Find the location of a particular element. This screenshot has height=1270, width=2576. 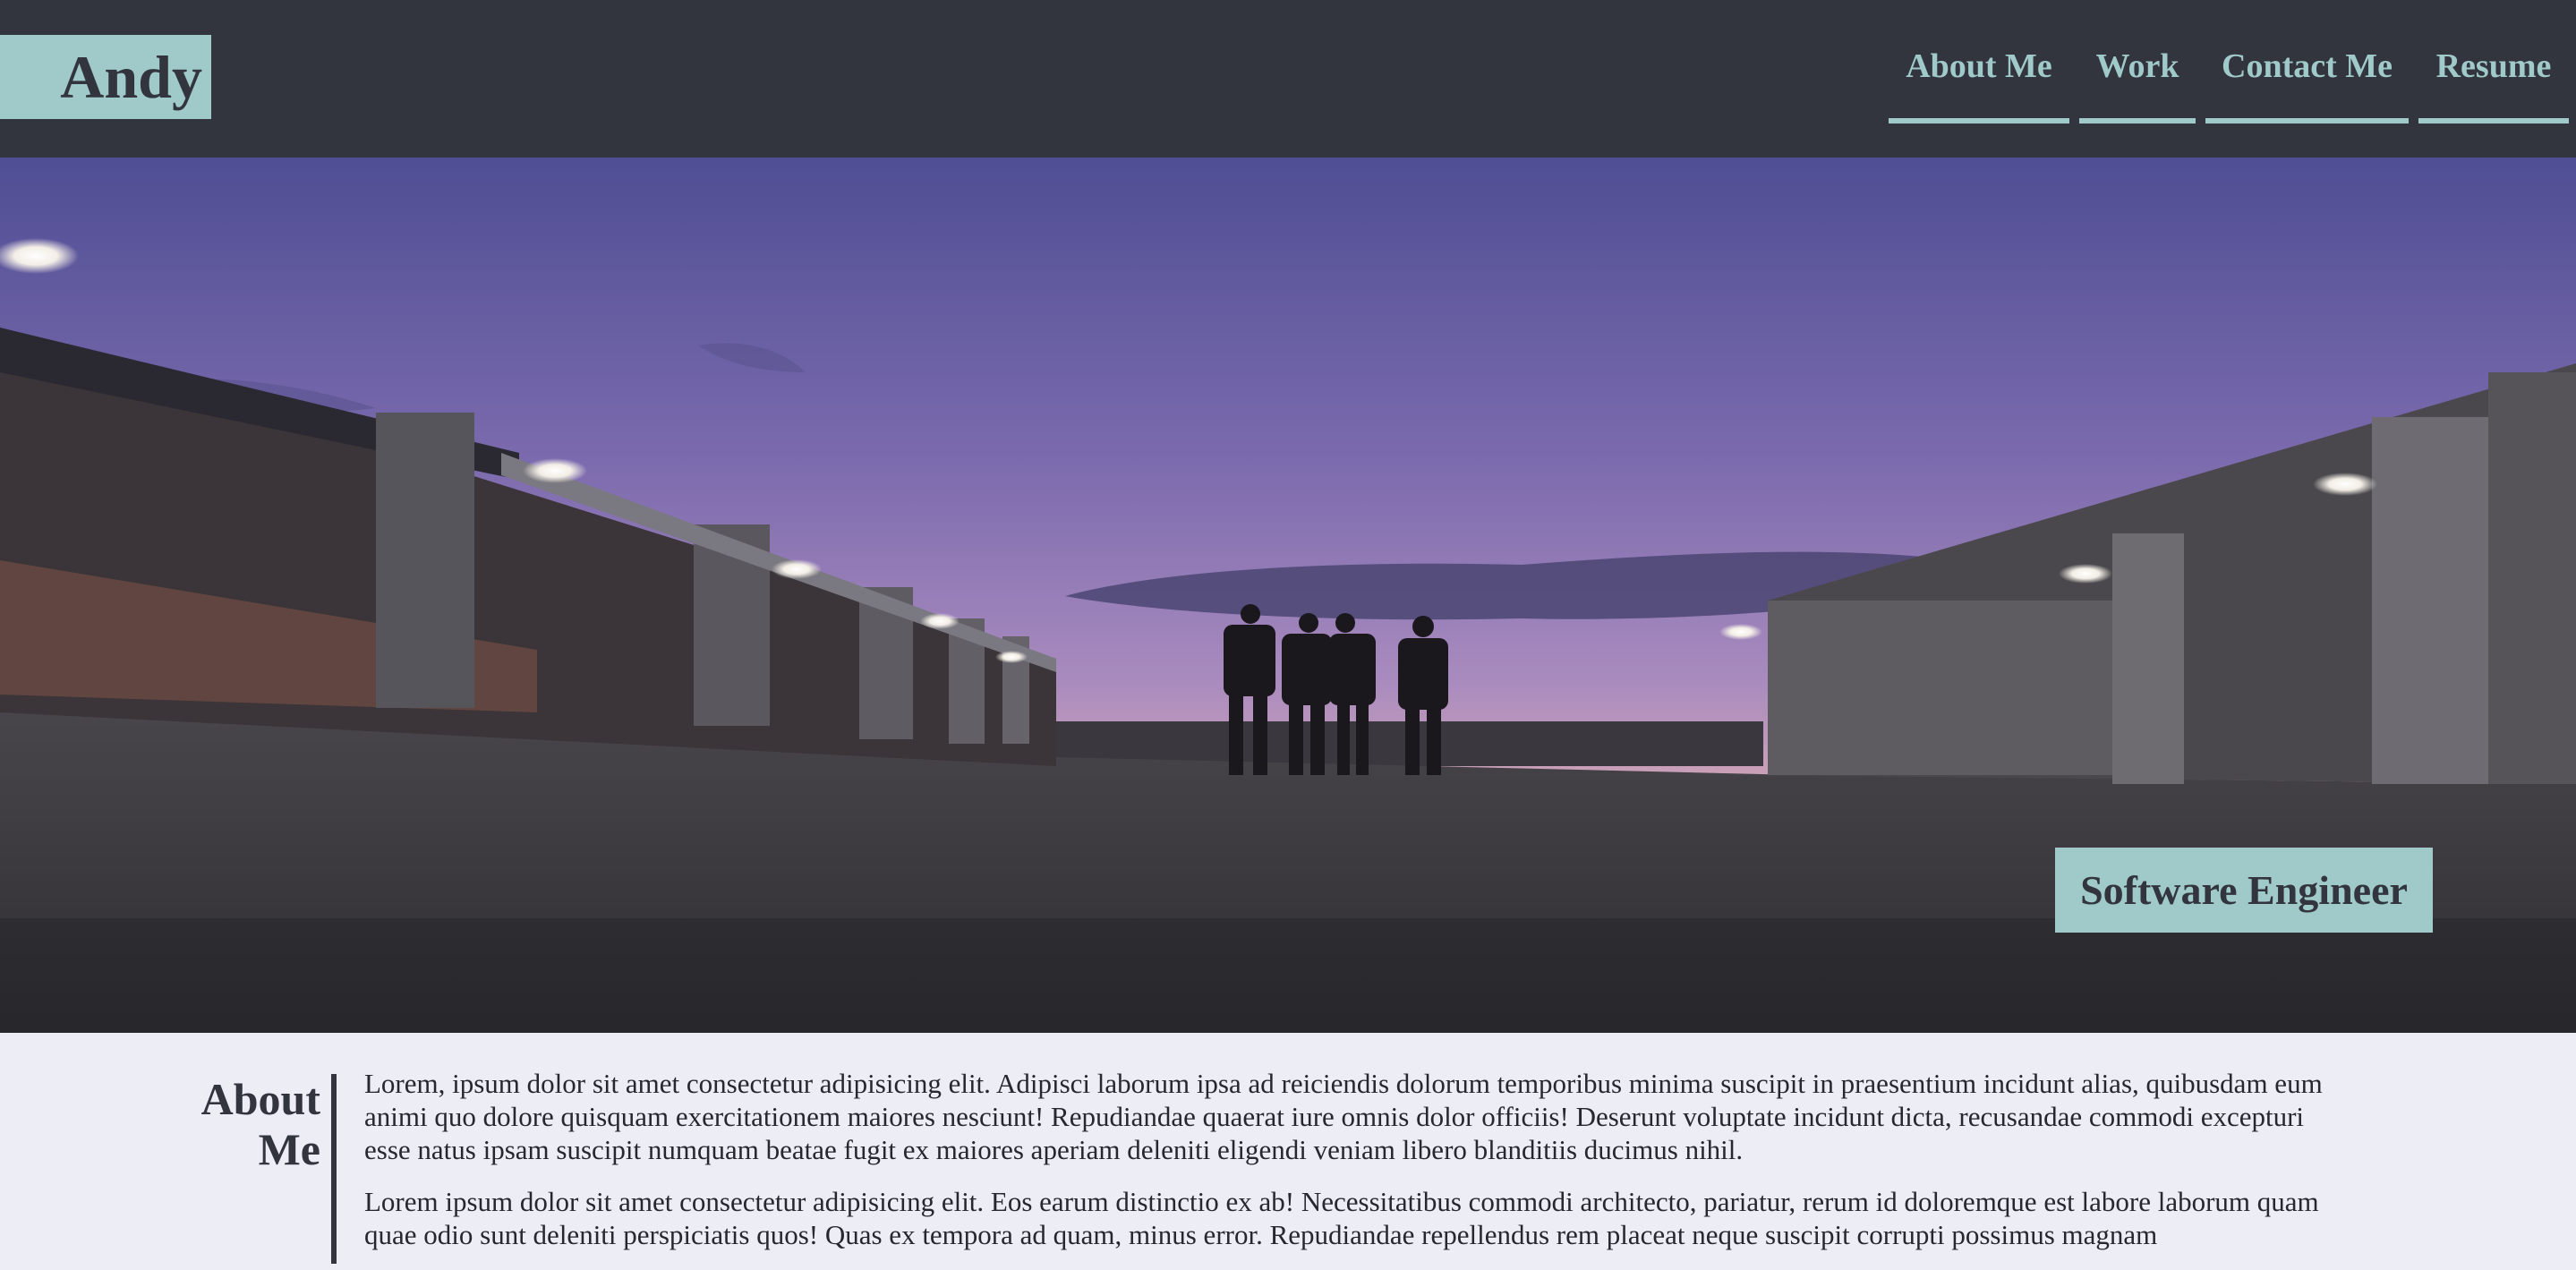

about-heading-line1: About is located at coordinates (260, 1099).